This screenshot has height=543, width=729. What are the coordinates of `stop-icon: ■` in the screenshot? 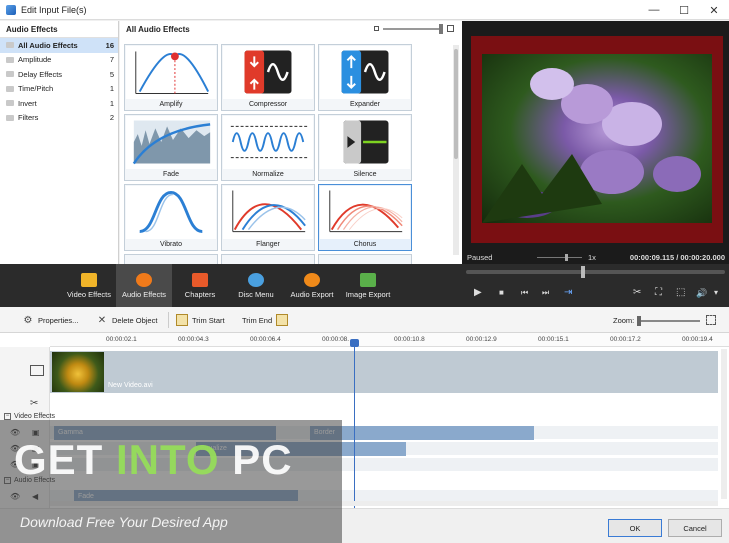 It's located at (501, 293).